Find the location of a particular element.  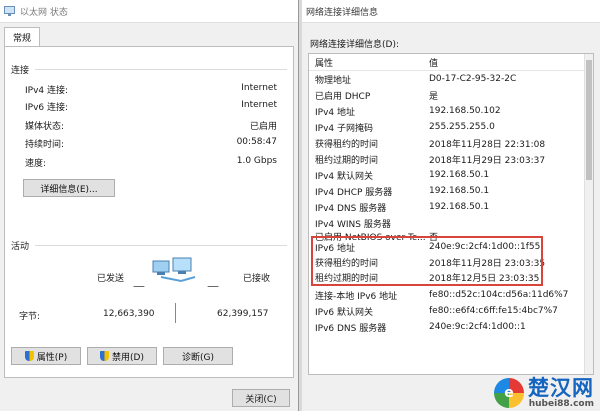

column-header-property: 属性 is located at coordinates (370, 62).